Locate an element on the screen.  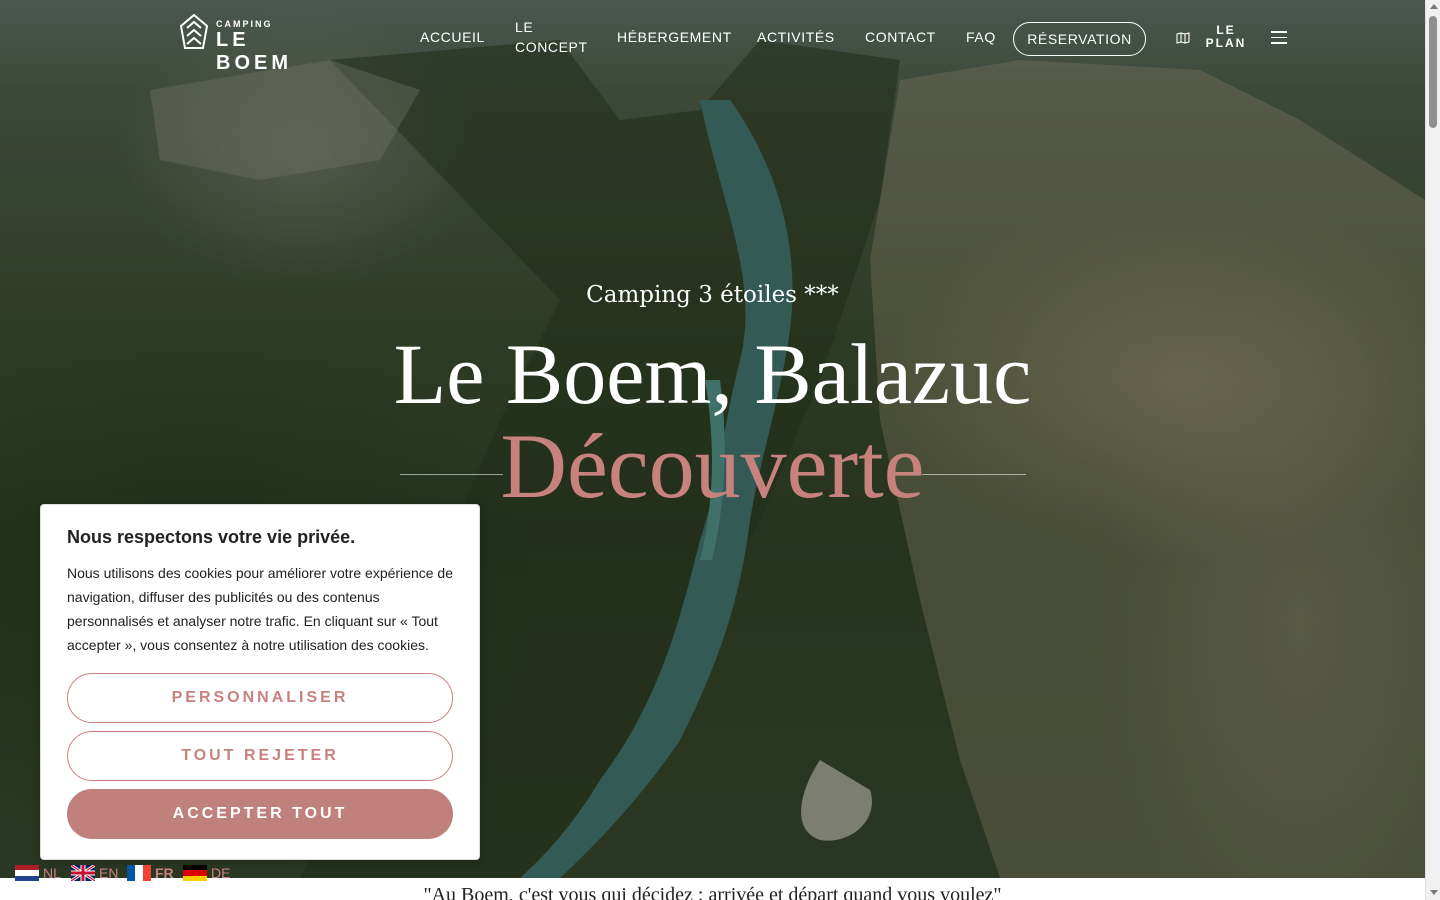
page-scrollbar is located at coordinates (1432, 450).